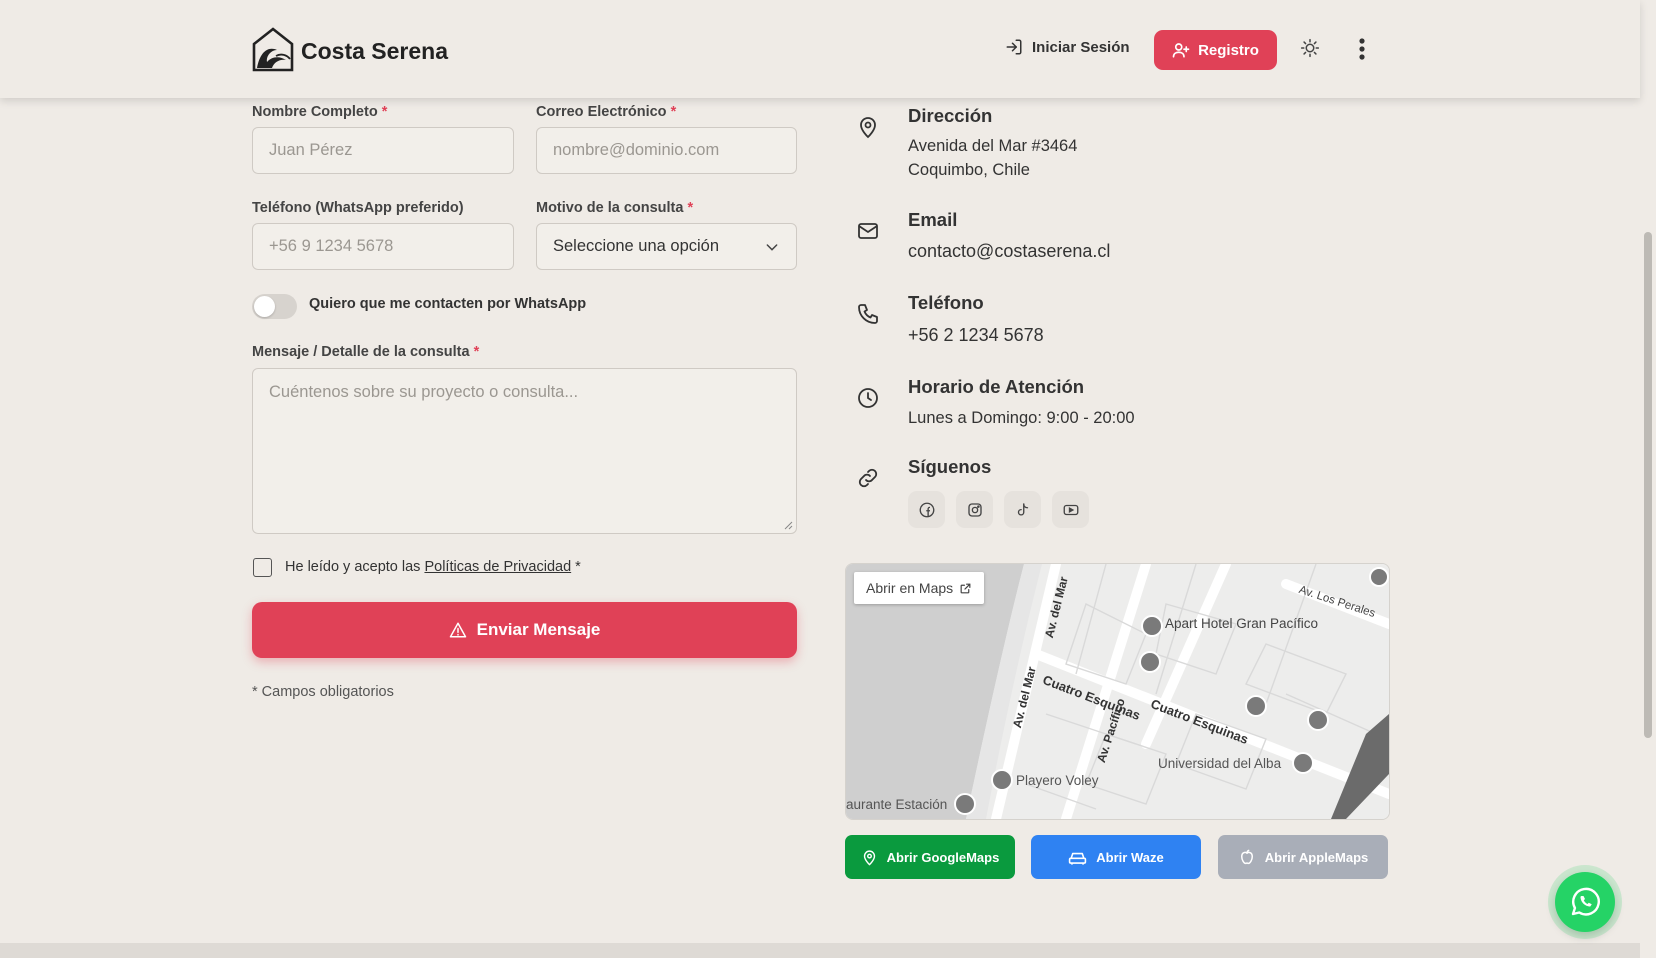 The image size is (1656, 958). What do you see at coordinates (1009, 251) in the screenshot?
I see `email-value: contacto@costaserena.cl` at bounding box center [1009, 251].